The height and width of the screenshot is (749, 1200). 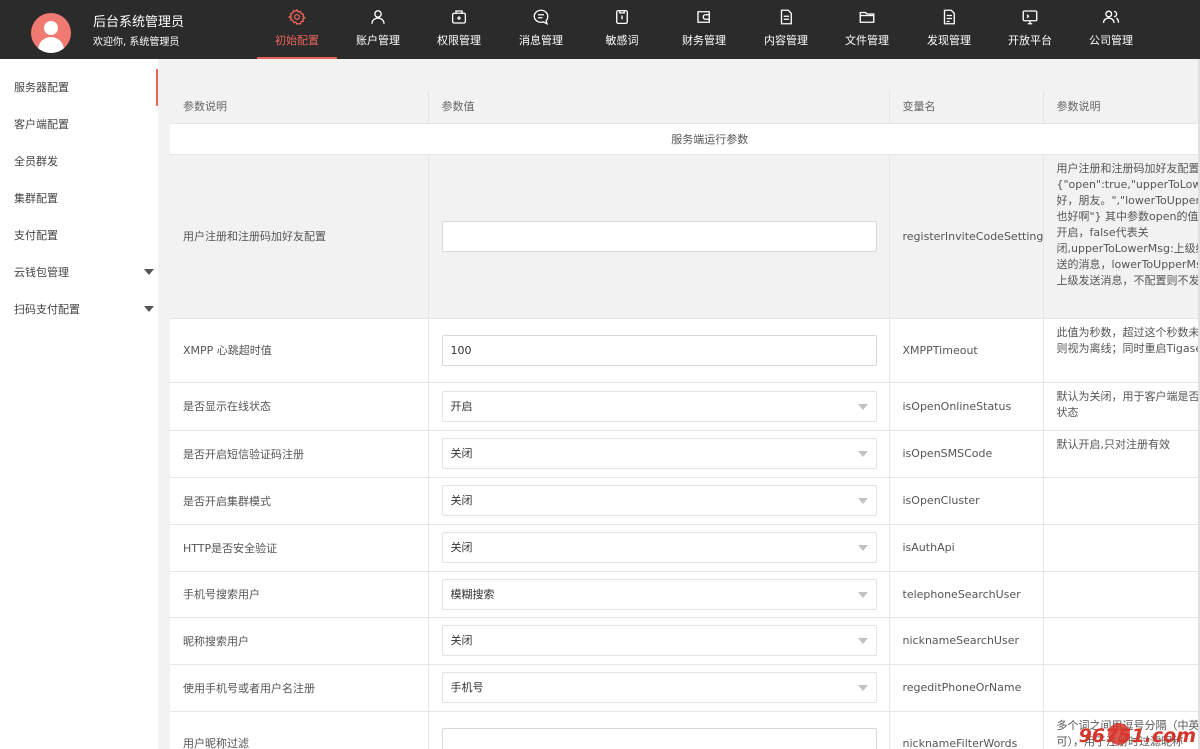 What do you see at coordinates (659, 236) in the screenshot?
I see `register-invite-code-input` at bounding box center [659, 236].